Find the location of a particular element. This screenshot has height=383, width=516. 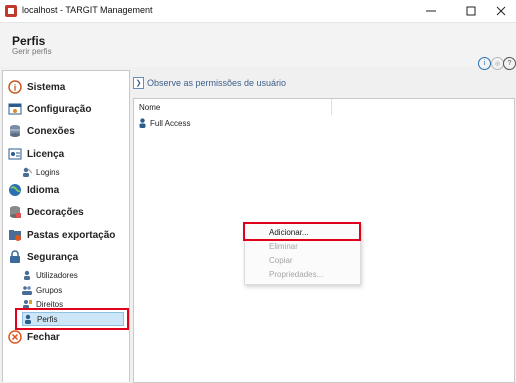

minimize-button is located at coordinates (431, 11).